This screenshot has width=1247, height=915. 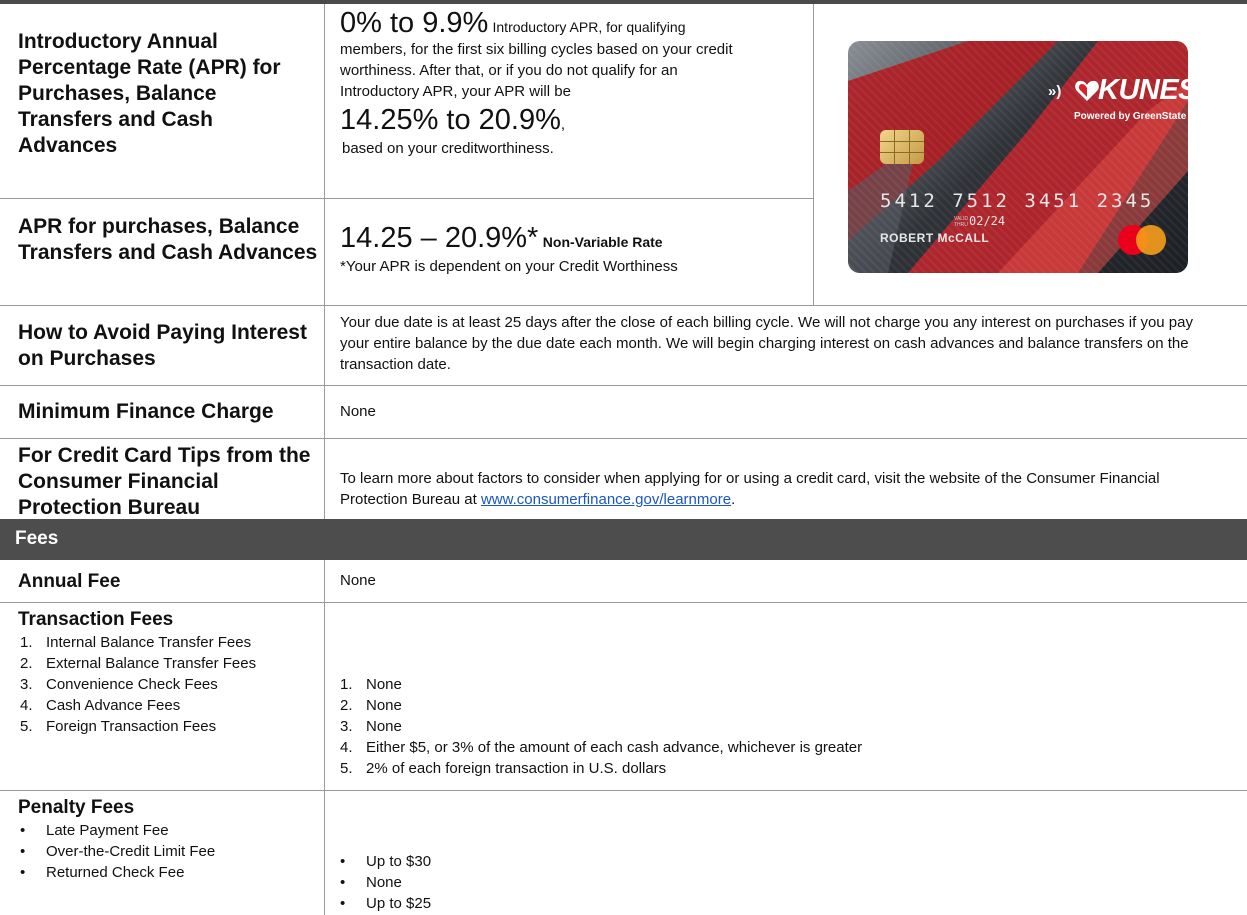 I want to click on penalty-fee-value: • Up to $30, so click(x=386, y=861).